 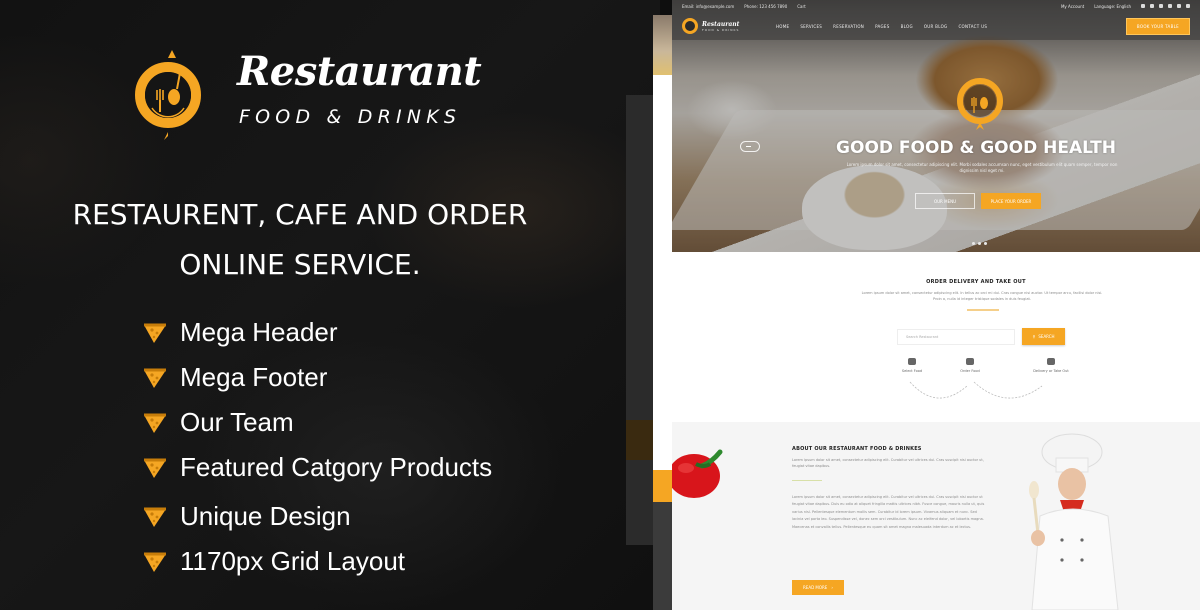 What do you see at coordinates (907, 26) in the screenshot?
I see `nav-item-blog: BLOG` at bounding box center [907, 26].